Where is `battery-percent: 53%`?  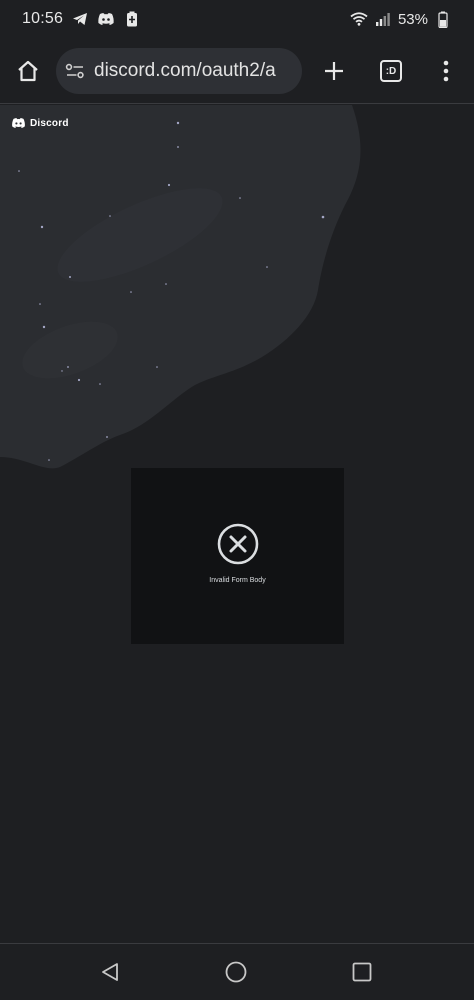
battery-percent: 53% is located at coordinates (412, 19).